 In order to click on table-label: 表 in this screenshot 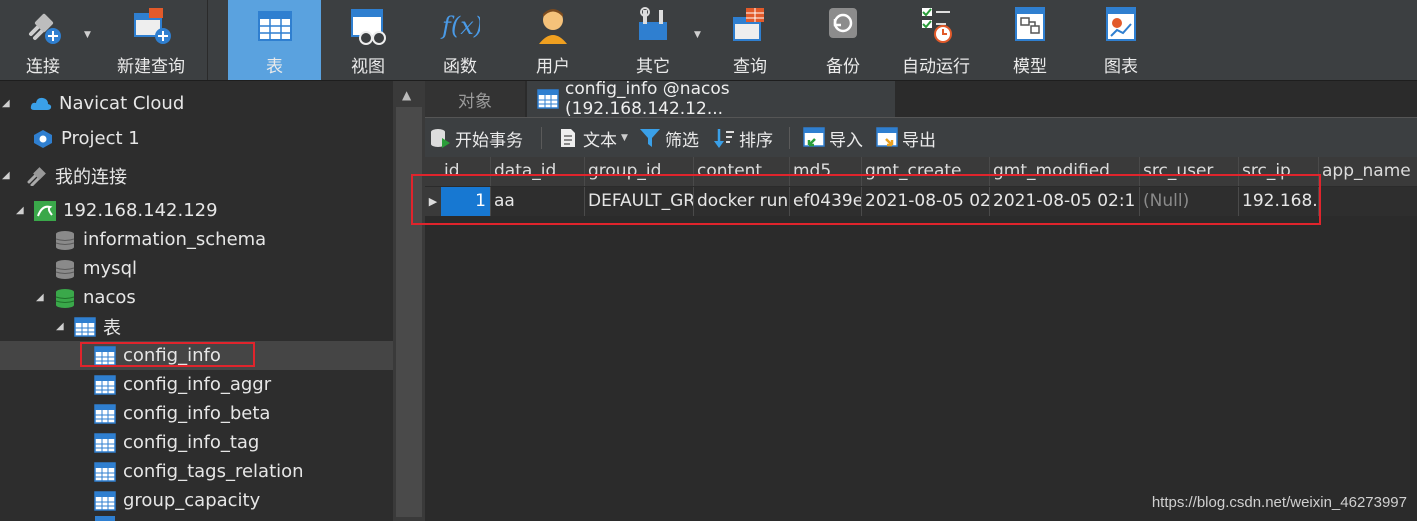, I will do `click(274, 67)`.